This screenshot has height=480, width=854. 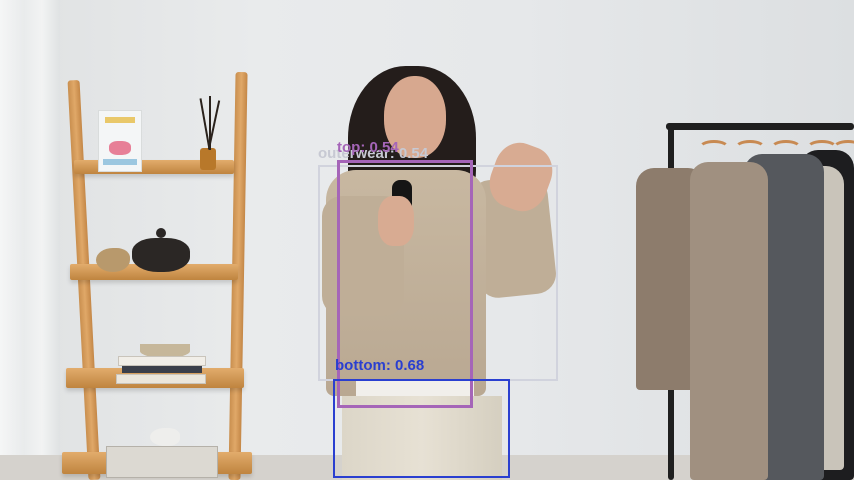 I want to click on curtain, so click(x=30, y=240).